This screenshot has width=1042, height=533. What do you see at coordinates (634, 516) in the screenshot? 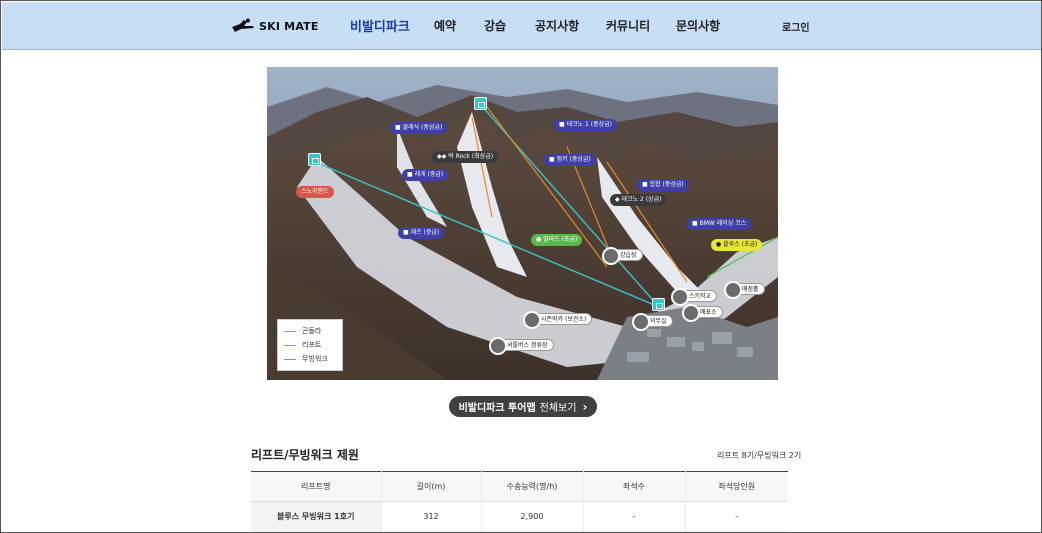
I see `cell-seats: -` at bounding box center [634, 516].